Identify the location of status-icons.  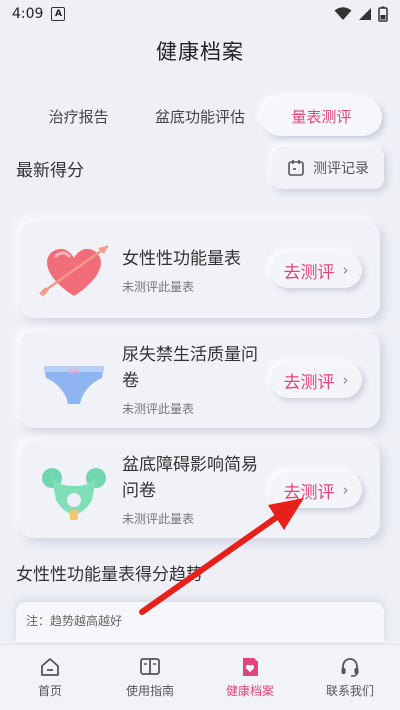
(361, 14).